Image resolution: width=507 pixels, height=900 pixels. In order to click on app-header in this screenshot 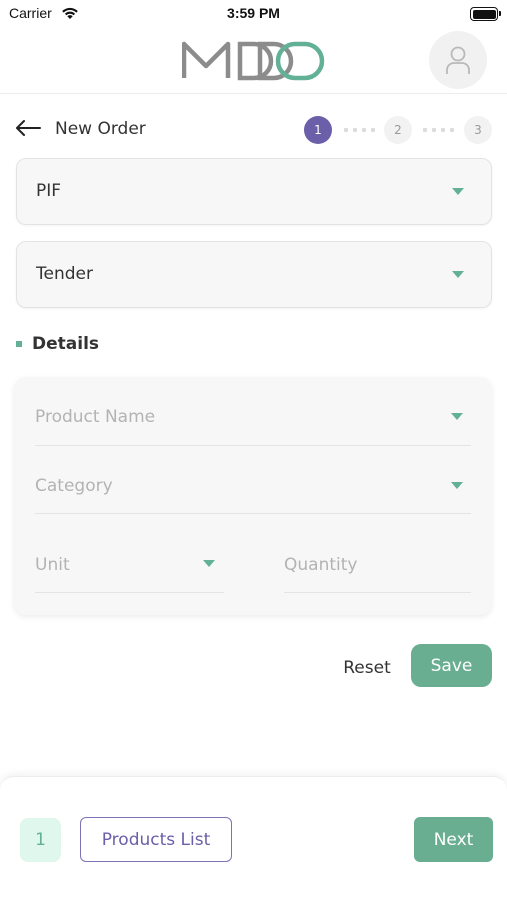, I will do `click(253, 61)`.